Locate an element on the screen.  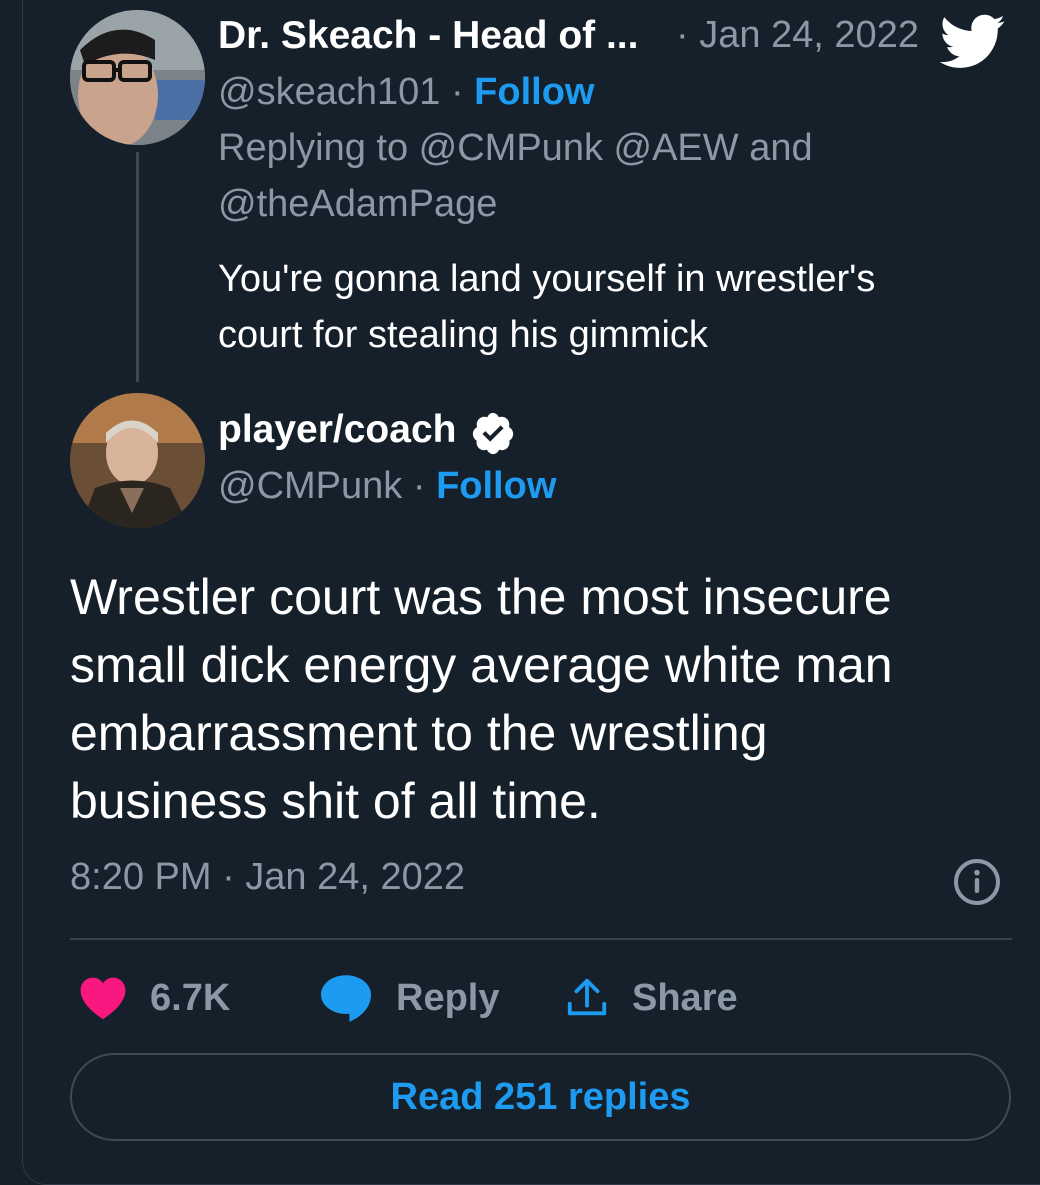
main-author-handle-line: @CMPunk · Follow is located at coordinates (387, 486).